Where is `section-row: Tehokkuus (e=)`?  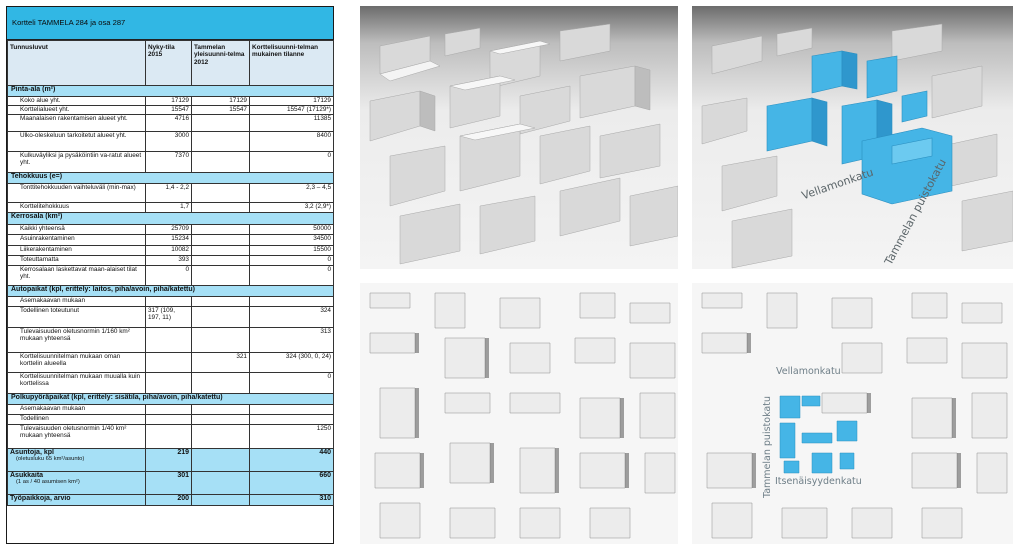 section-row: Tehokkuus (e=) is located at coordinates (170, 178).